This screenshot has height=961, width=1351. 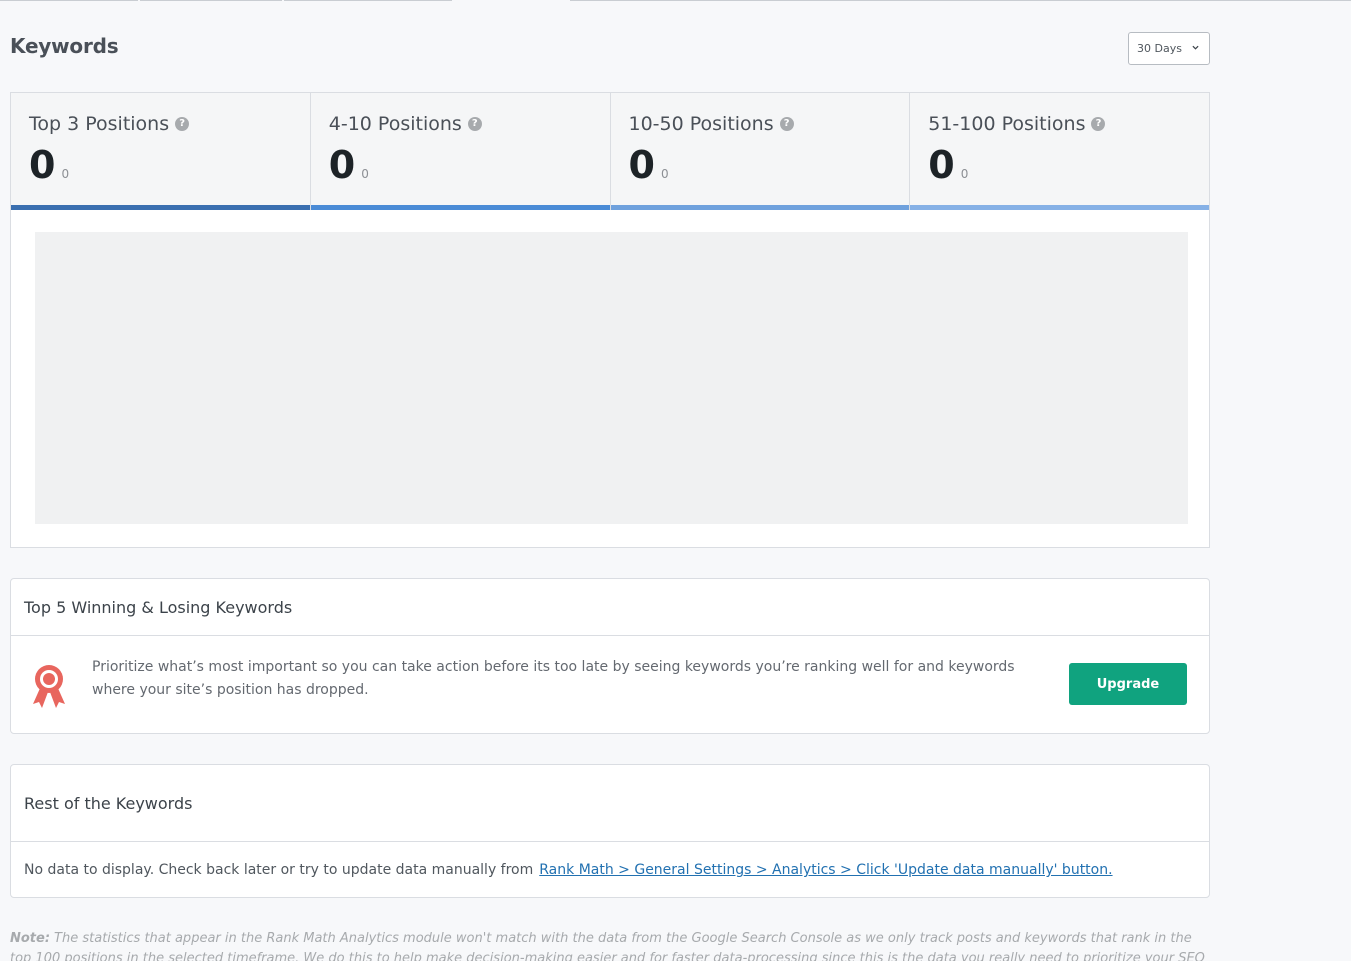 I want to click on tile-title: 4-10 Positions, so click(x=395, y=124).